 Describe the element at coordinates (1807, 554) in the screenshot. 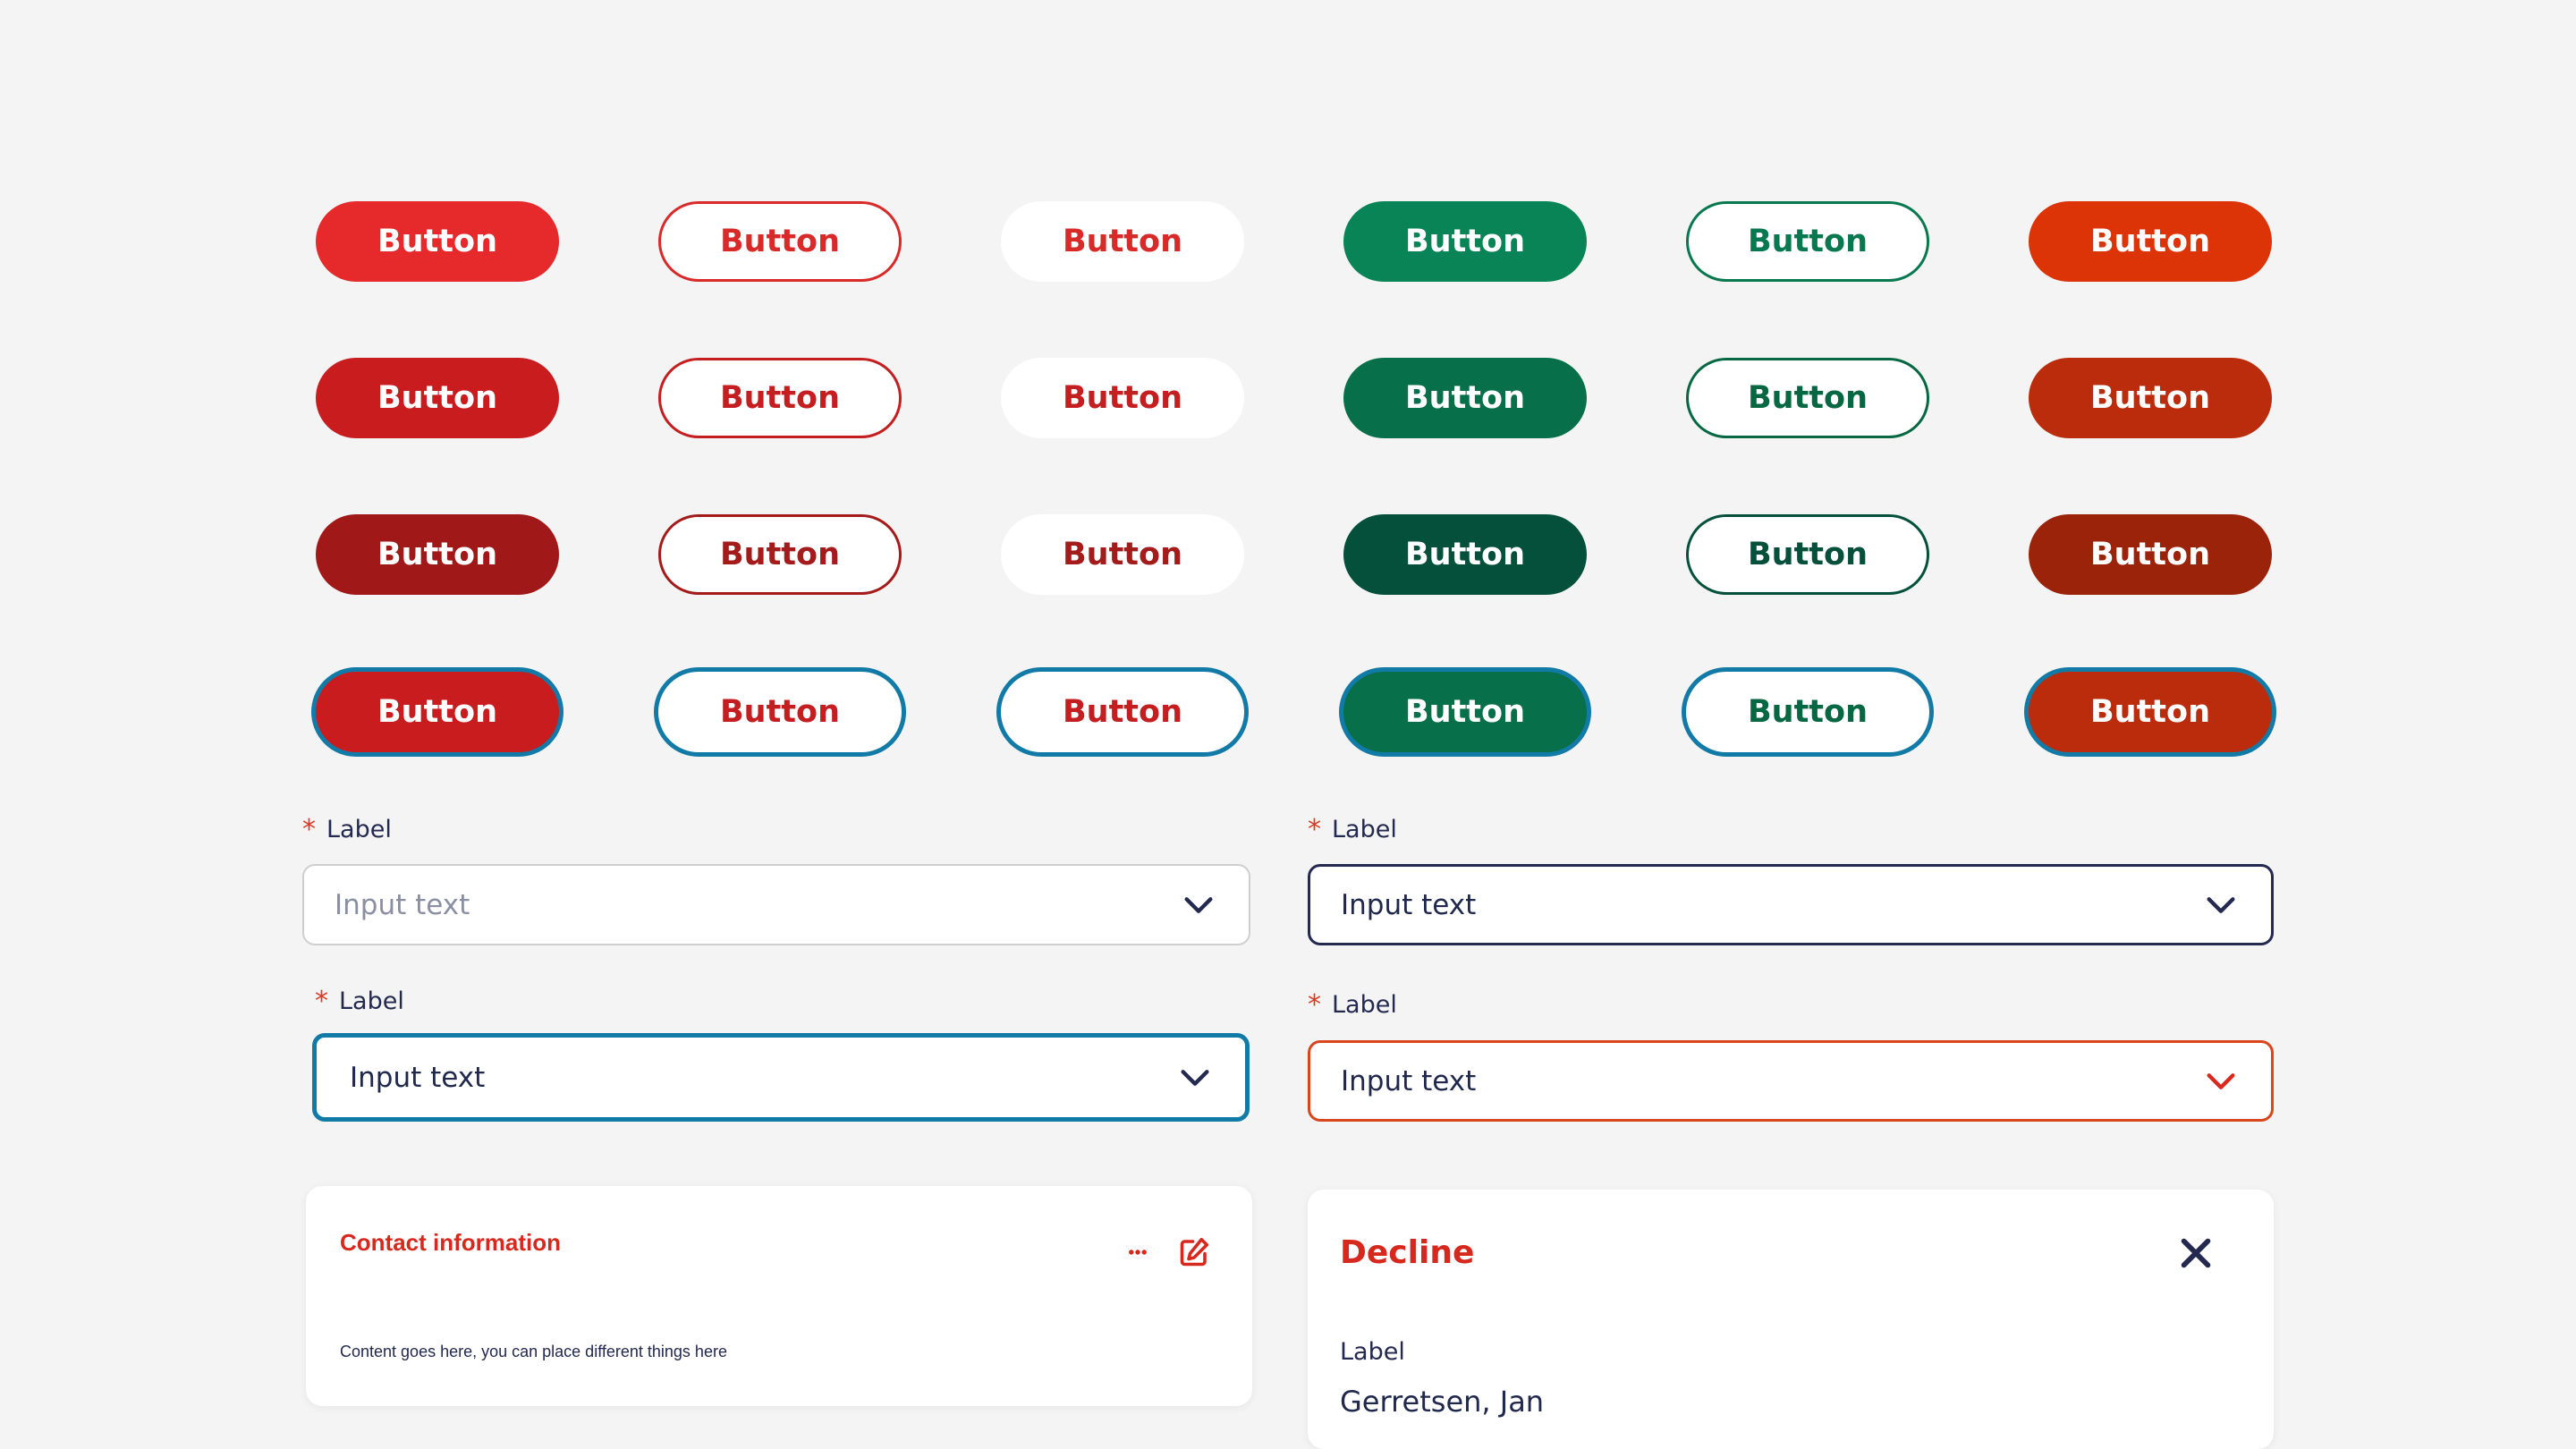

I see `outline-green-button-pressed: Button` at that location.